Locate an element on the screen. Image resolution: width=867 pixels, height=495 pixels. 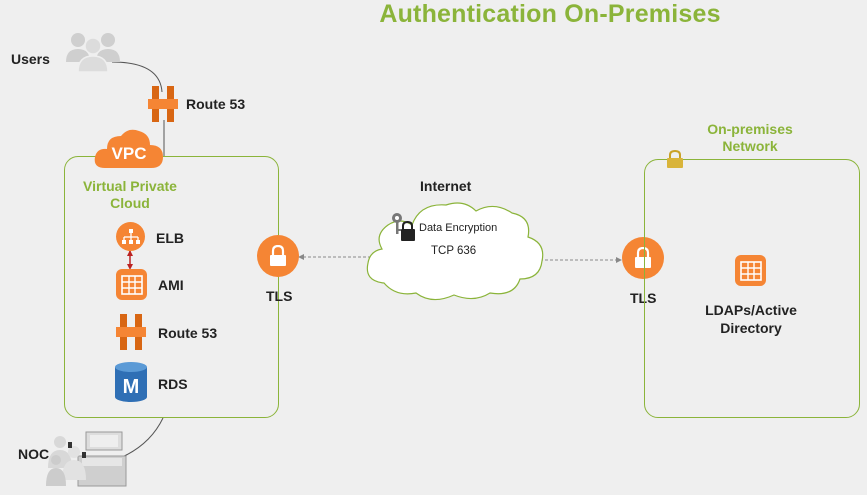
onprem-title: On-premises Network is located at coordinates (750, 137).